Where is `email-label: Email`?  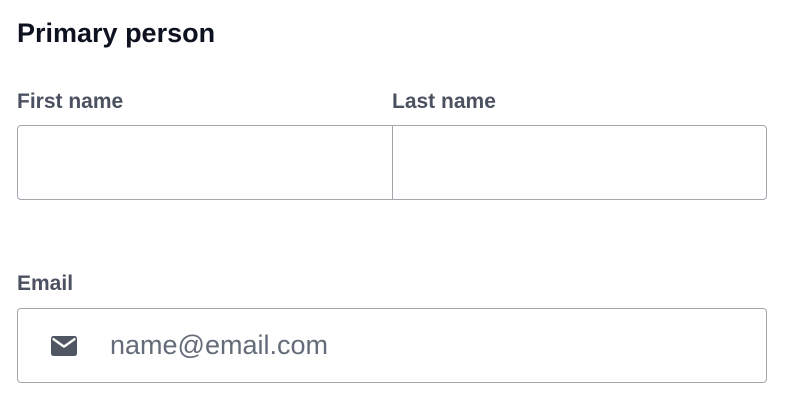
email-label: Email is located at coordinates (45, 283).